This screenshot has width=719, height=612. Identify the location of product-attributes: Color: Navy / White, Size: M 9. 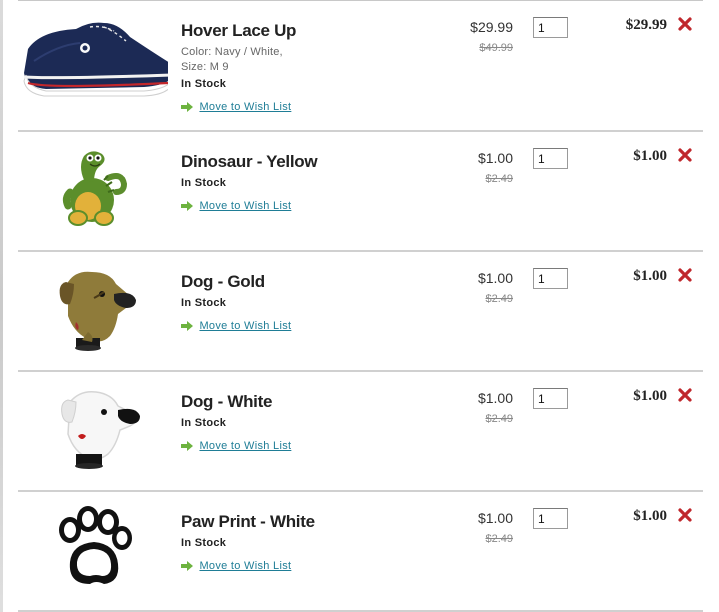
(232, 60).